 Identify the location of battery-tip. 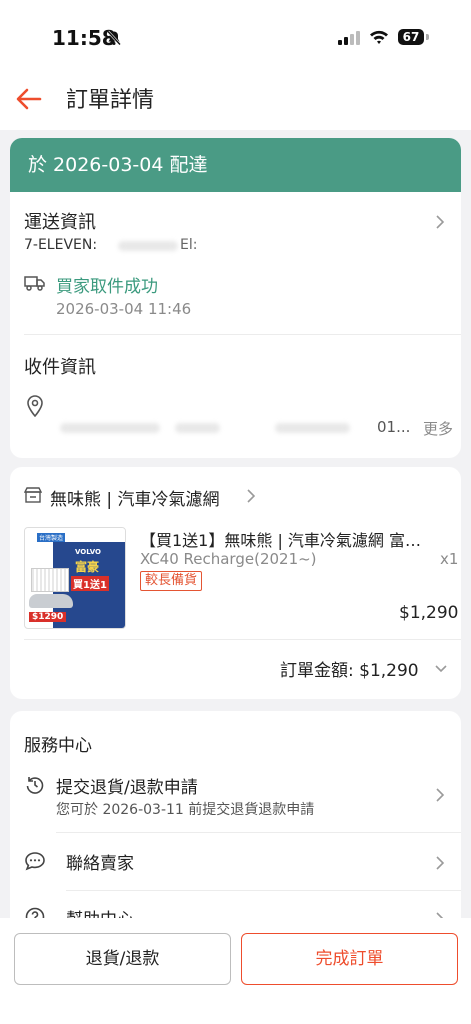
(427, 37).